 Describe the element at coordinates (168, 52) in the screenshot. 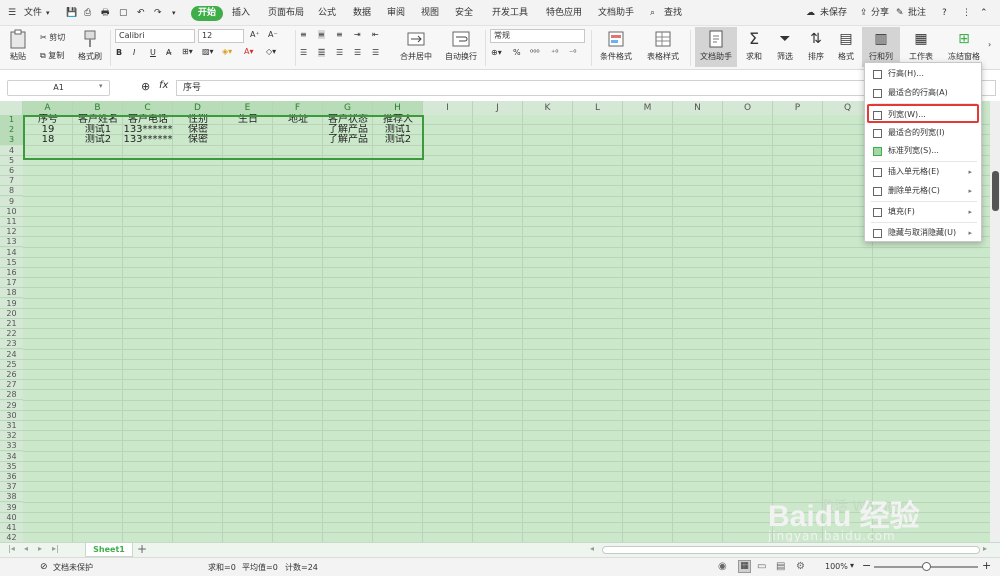

I see `strike-icon: A̶` at that location.